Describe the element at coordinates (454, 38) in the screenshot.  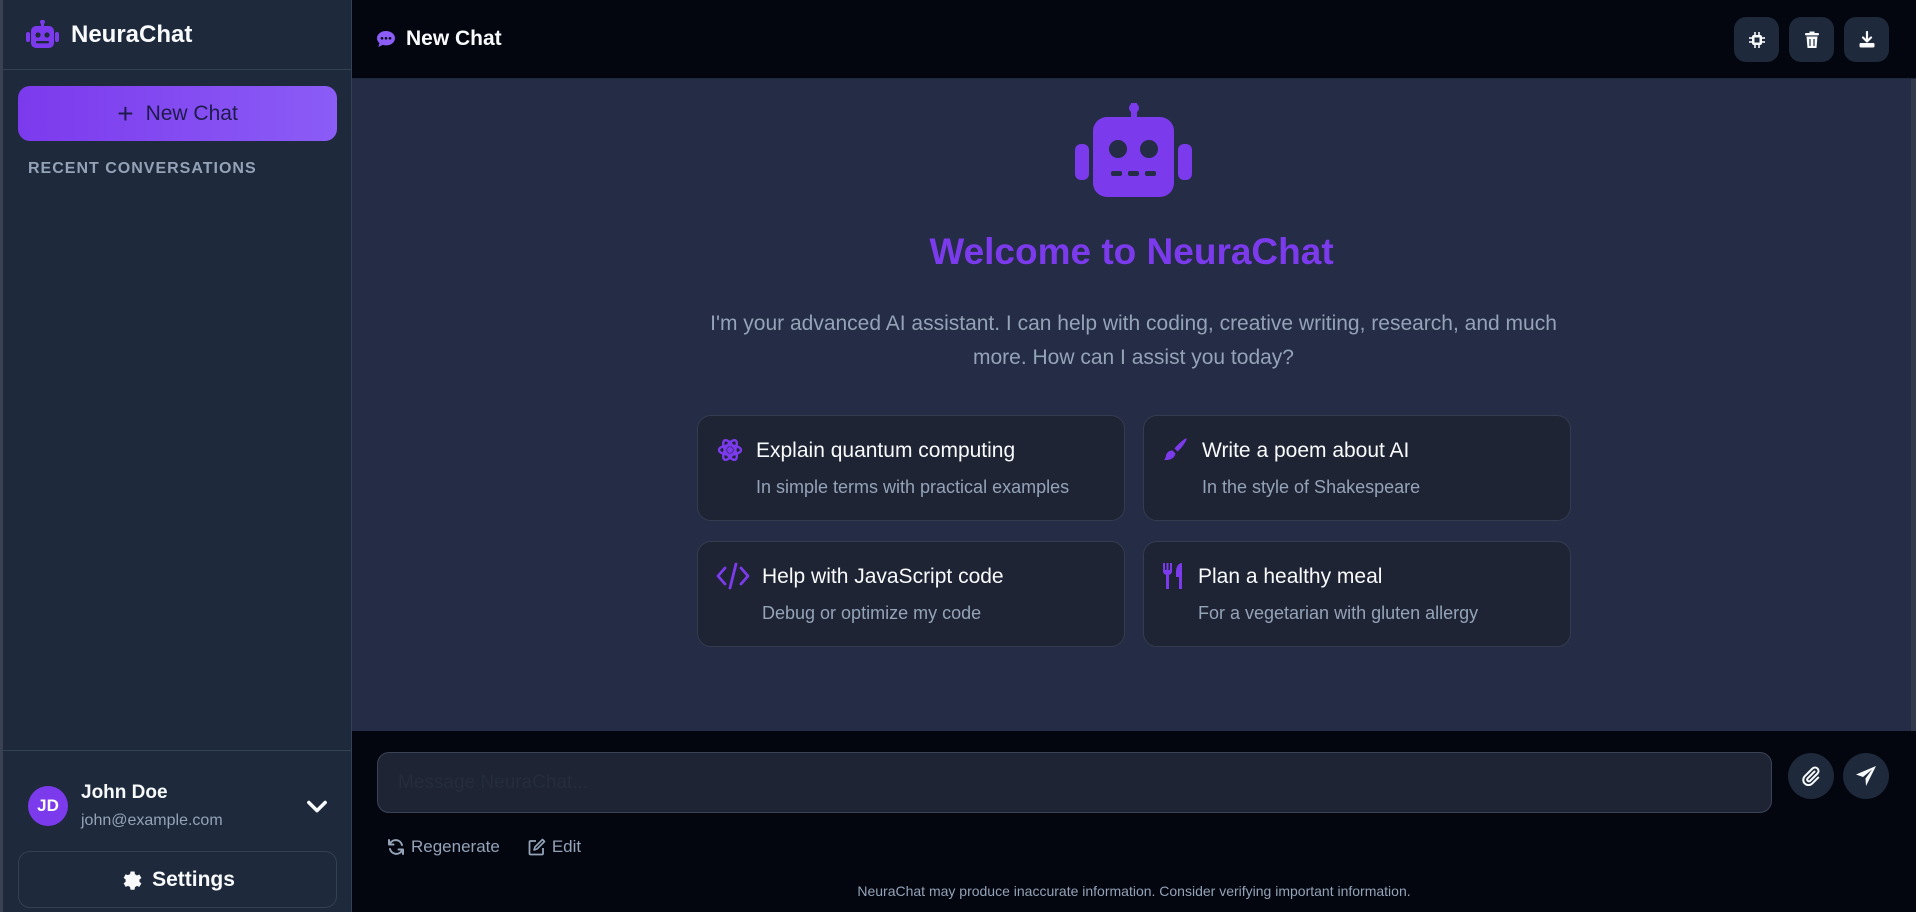
I see `page-title: New Chat` at that location.